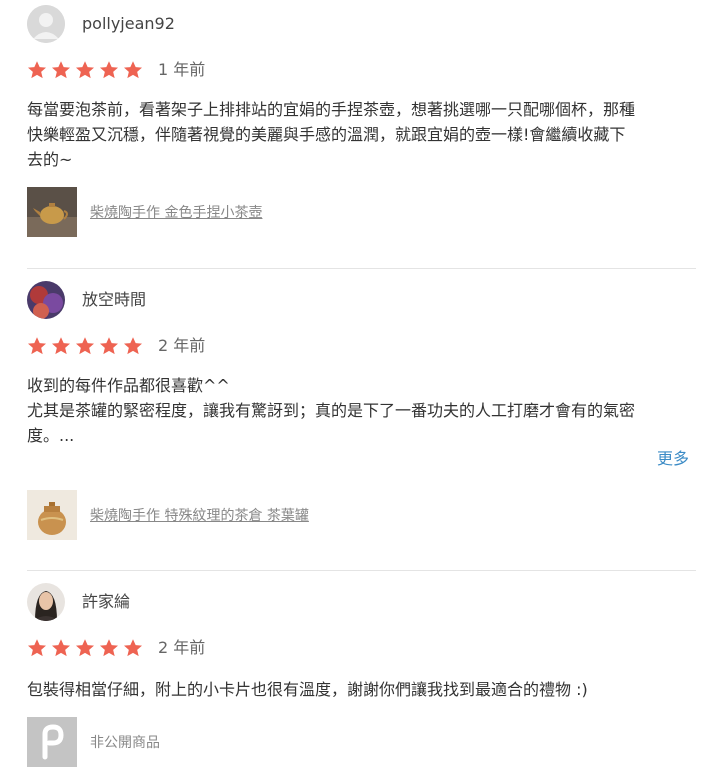 The height and width of the screenshot is (777, 725). Describe the element at coordinates (114, 300) in the screenshot. I see `username: 放空時間` at that location.